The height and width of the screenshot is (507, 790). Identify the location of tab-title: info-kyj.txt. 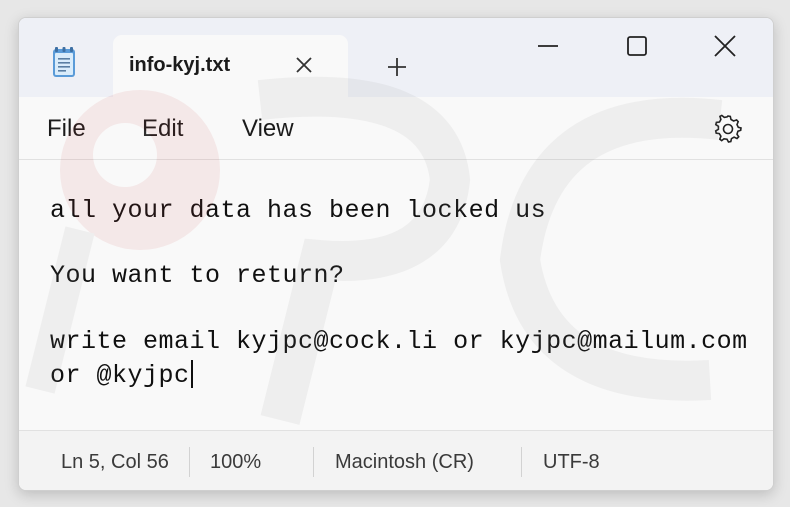
(180, 65).